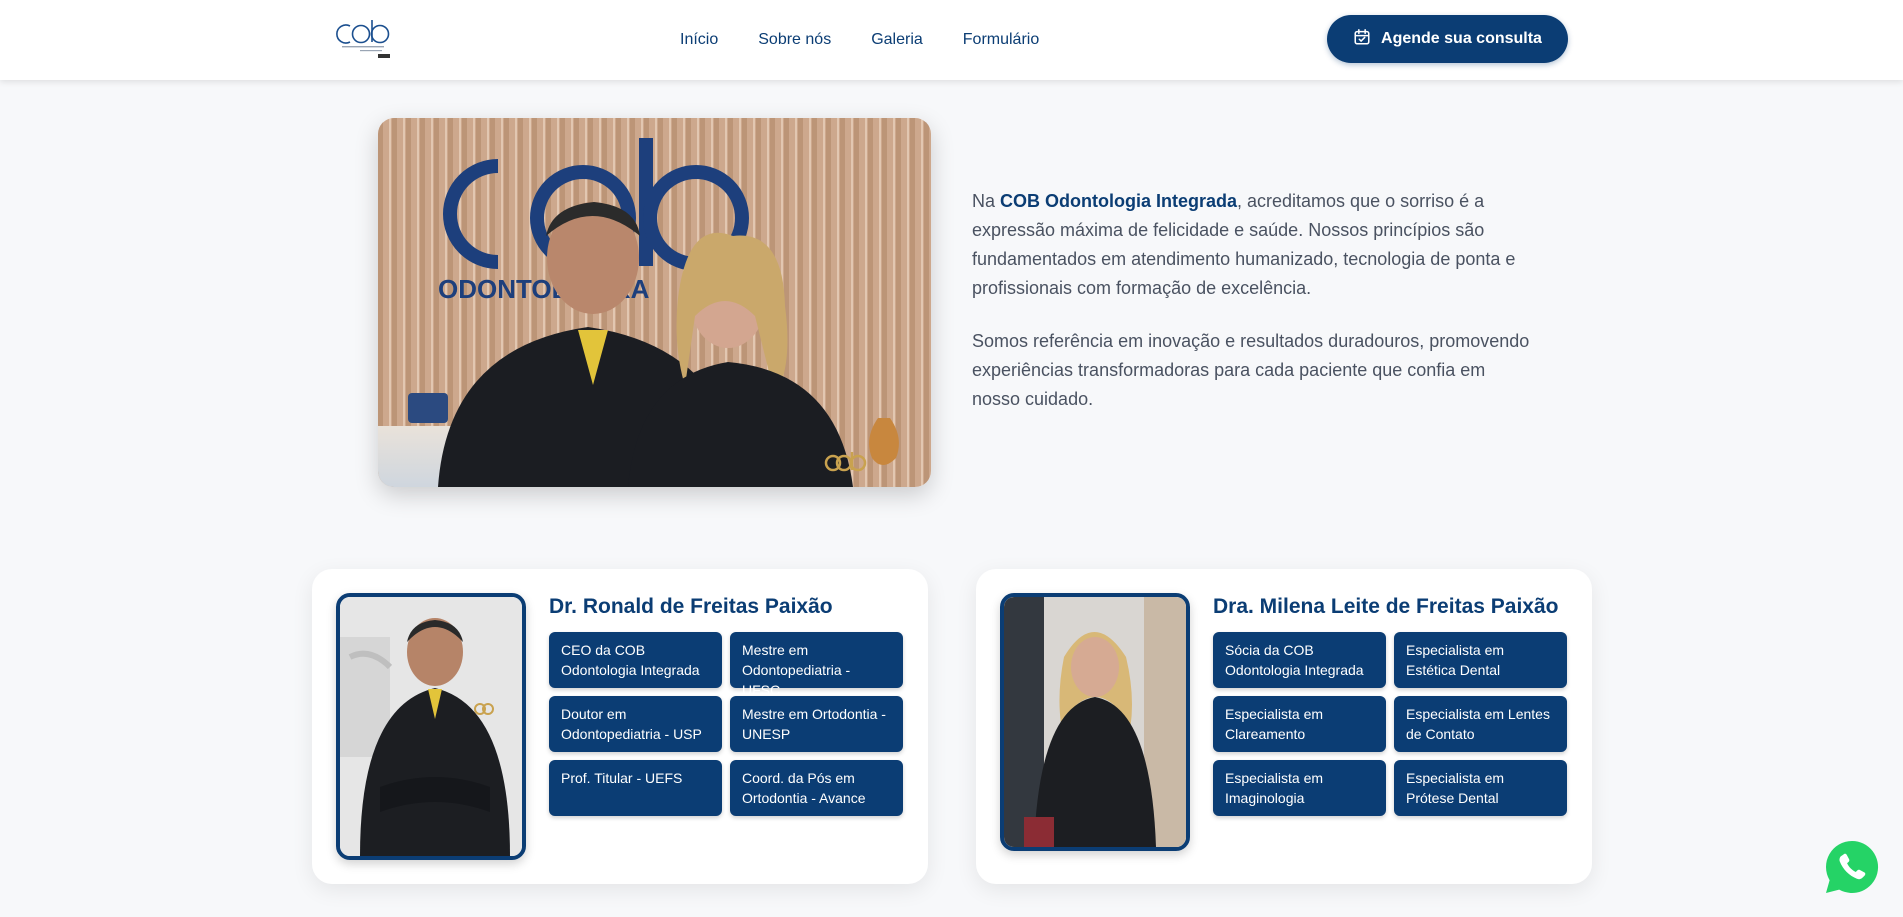  What do you see at coordinates (816, 724) in the screenshot?
I see `credential-tag: Mestre em Ortodontia - UNESP` at bounding box center [816, 724].